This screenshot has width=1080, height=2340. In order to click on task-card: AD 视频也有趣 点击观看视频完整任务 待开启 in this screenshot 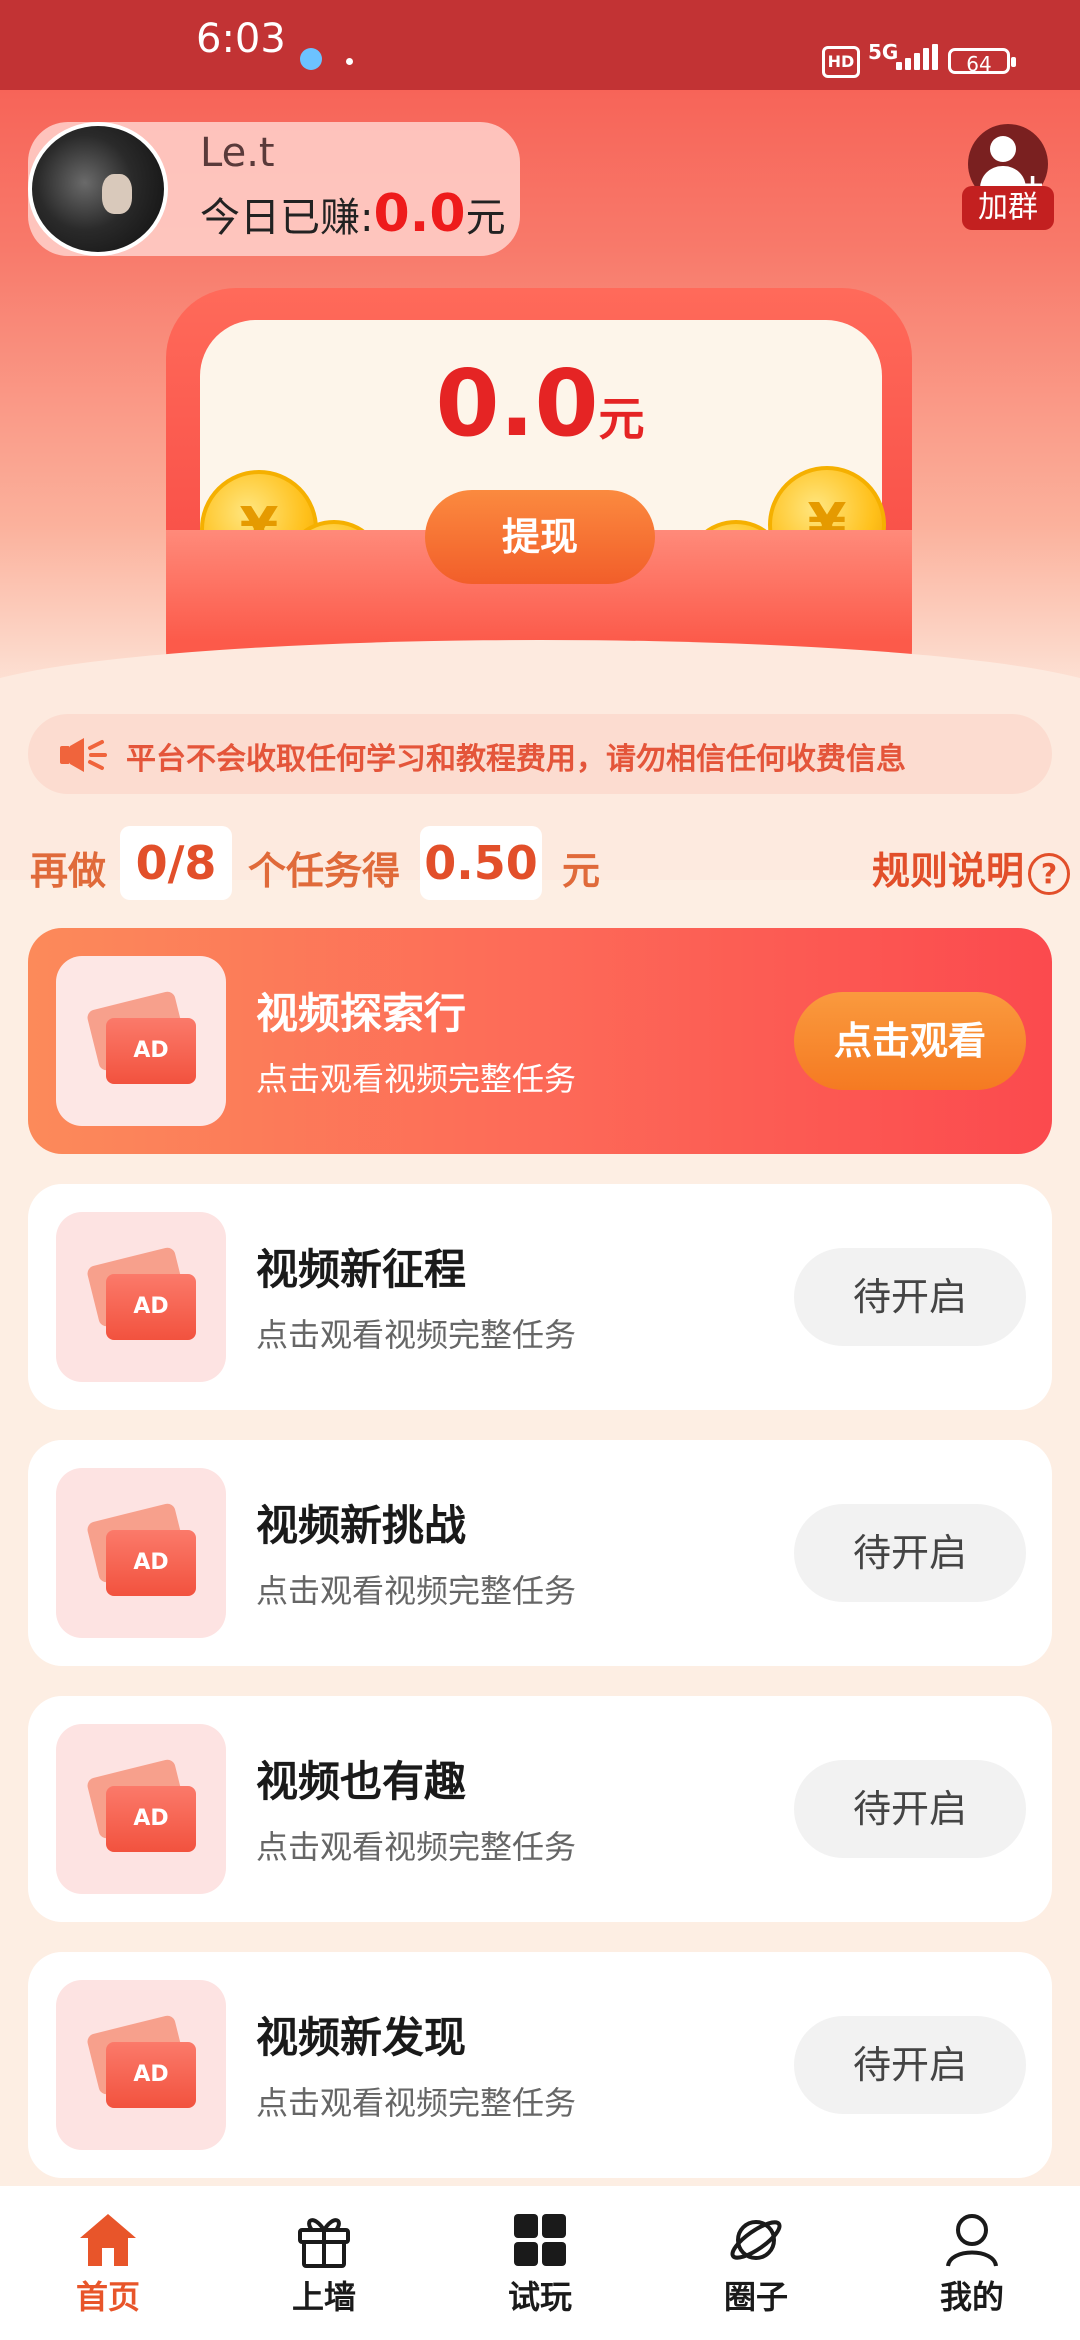, I will do `click(540, 1809)`.